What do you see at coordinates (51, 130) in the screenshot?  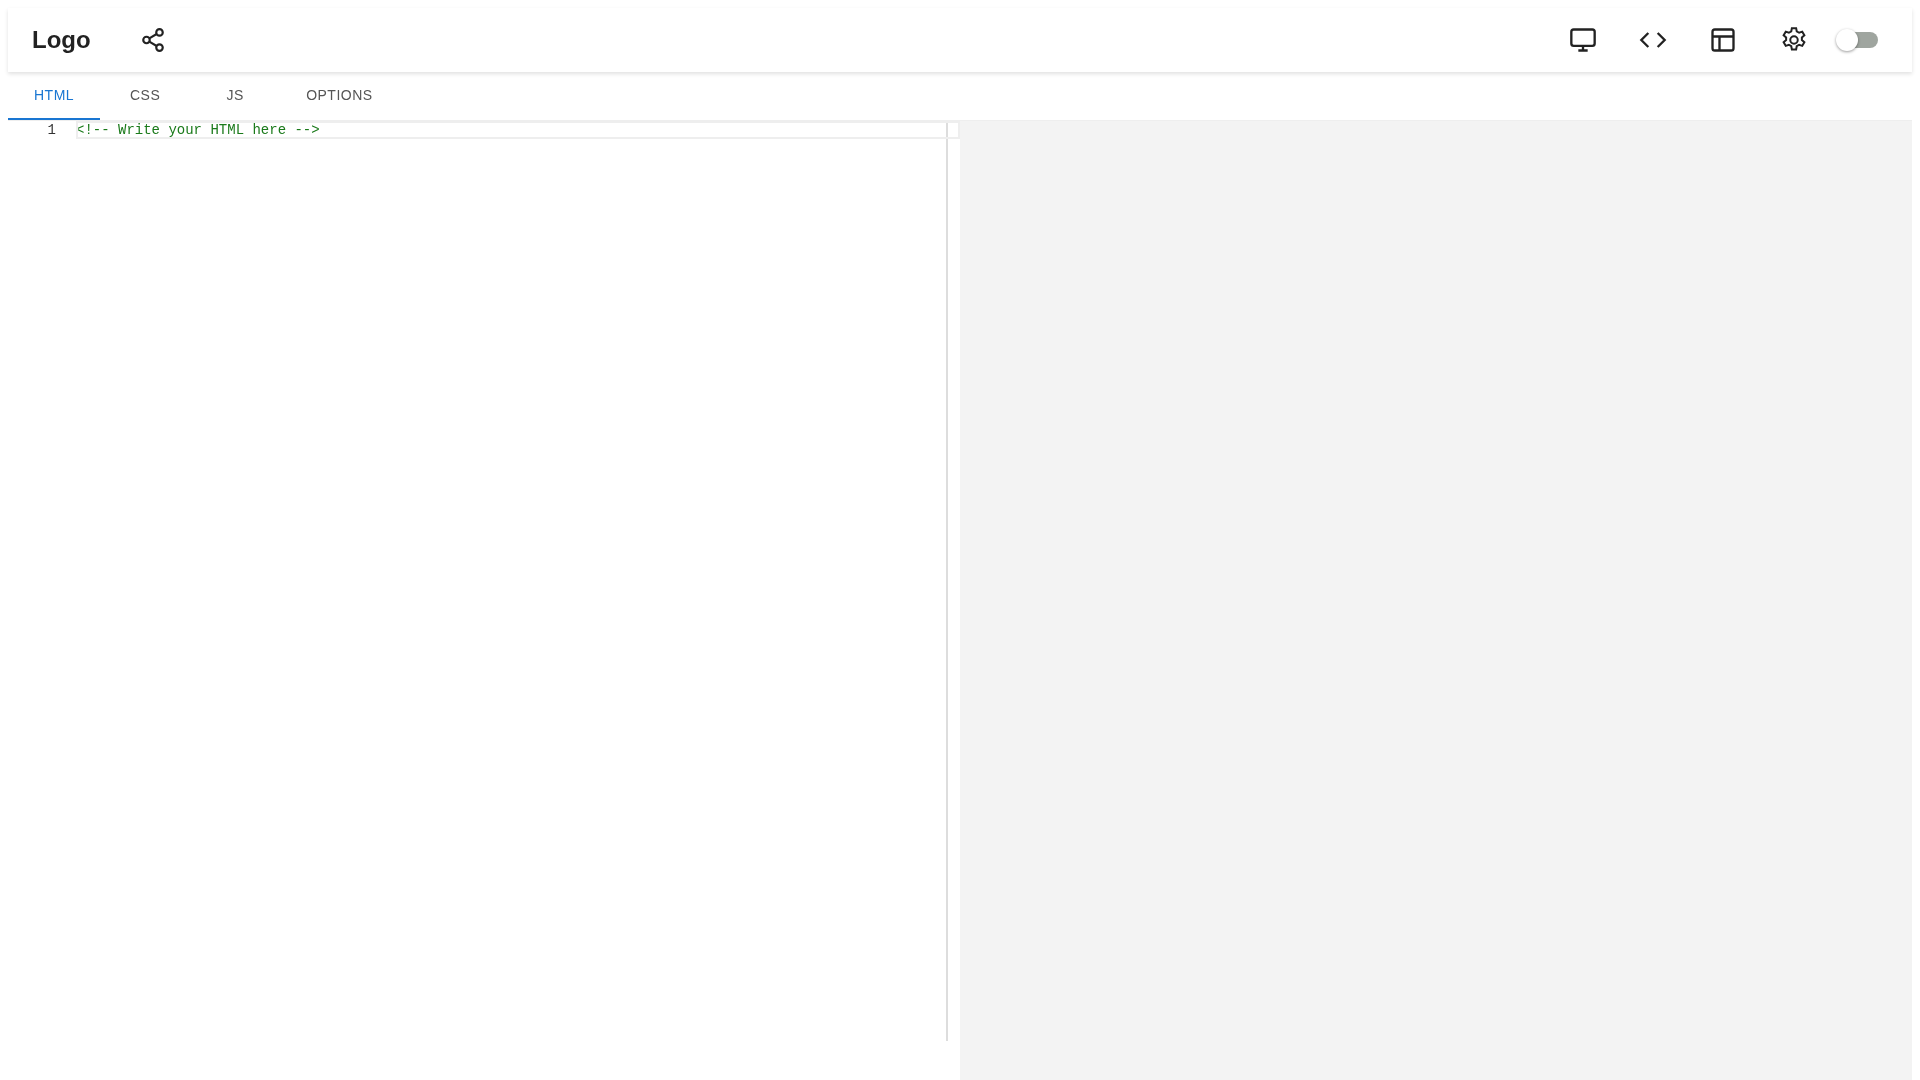 I see `line-number: 1` at bounding box center [51, 130].